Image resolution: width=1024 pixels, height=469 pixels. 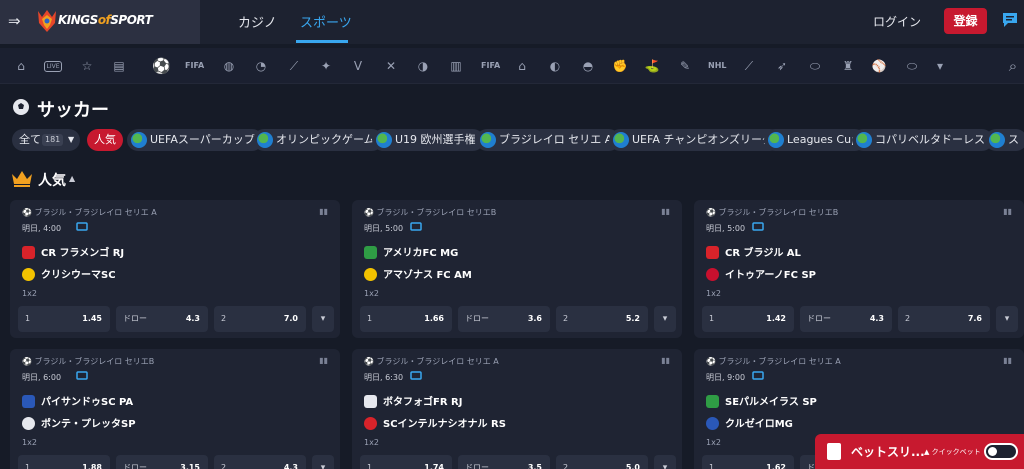 I want to click on tab-casino: カジノ, so click(x=257, y=21).